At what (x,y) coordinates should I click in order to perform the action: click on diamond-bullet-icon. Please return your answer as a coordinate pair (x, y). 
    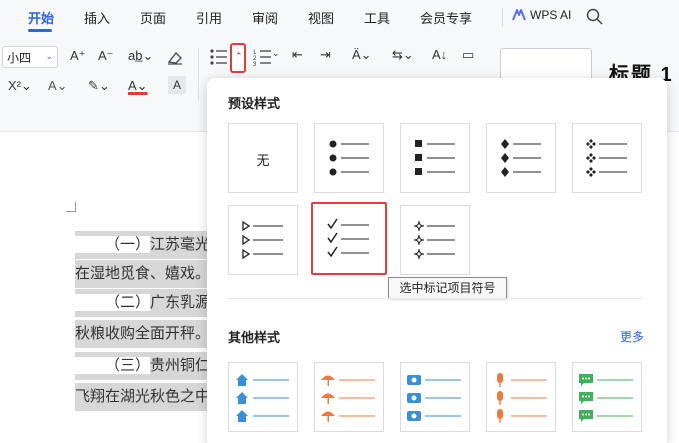
    Looking at the image, I should click on (521, 158).